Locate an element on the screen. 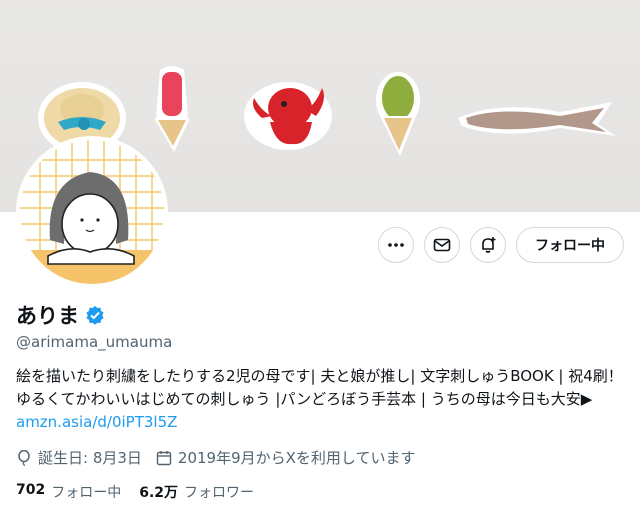 This screenshot has height=511, width=640. birthday-item: 誕生日: 8月3日 is located at coordinates (79, 457).